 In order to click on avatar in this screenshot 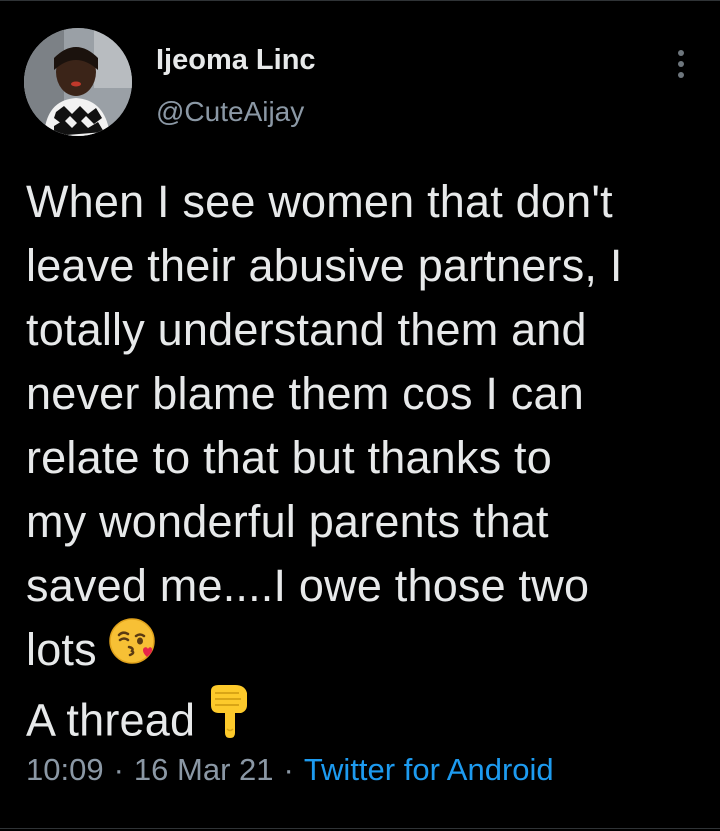, I will do `click(78, 82)`.